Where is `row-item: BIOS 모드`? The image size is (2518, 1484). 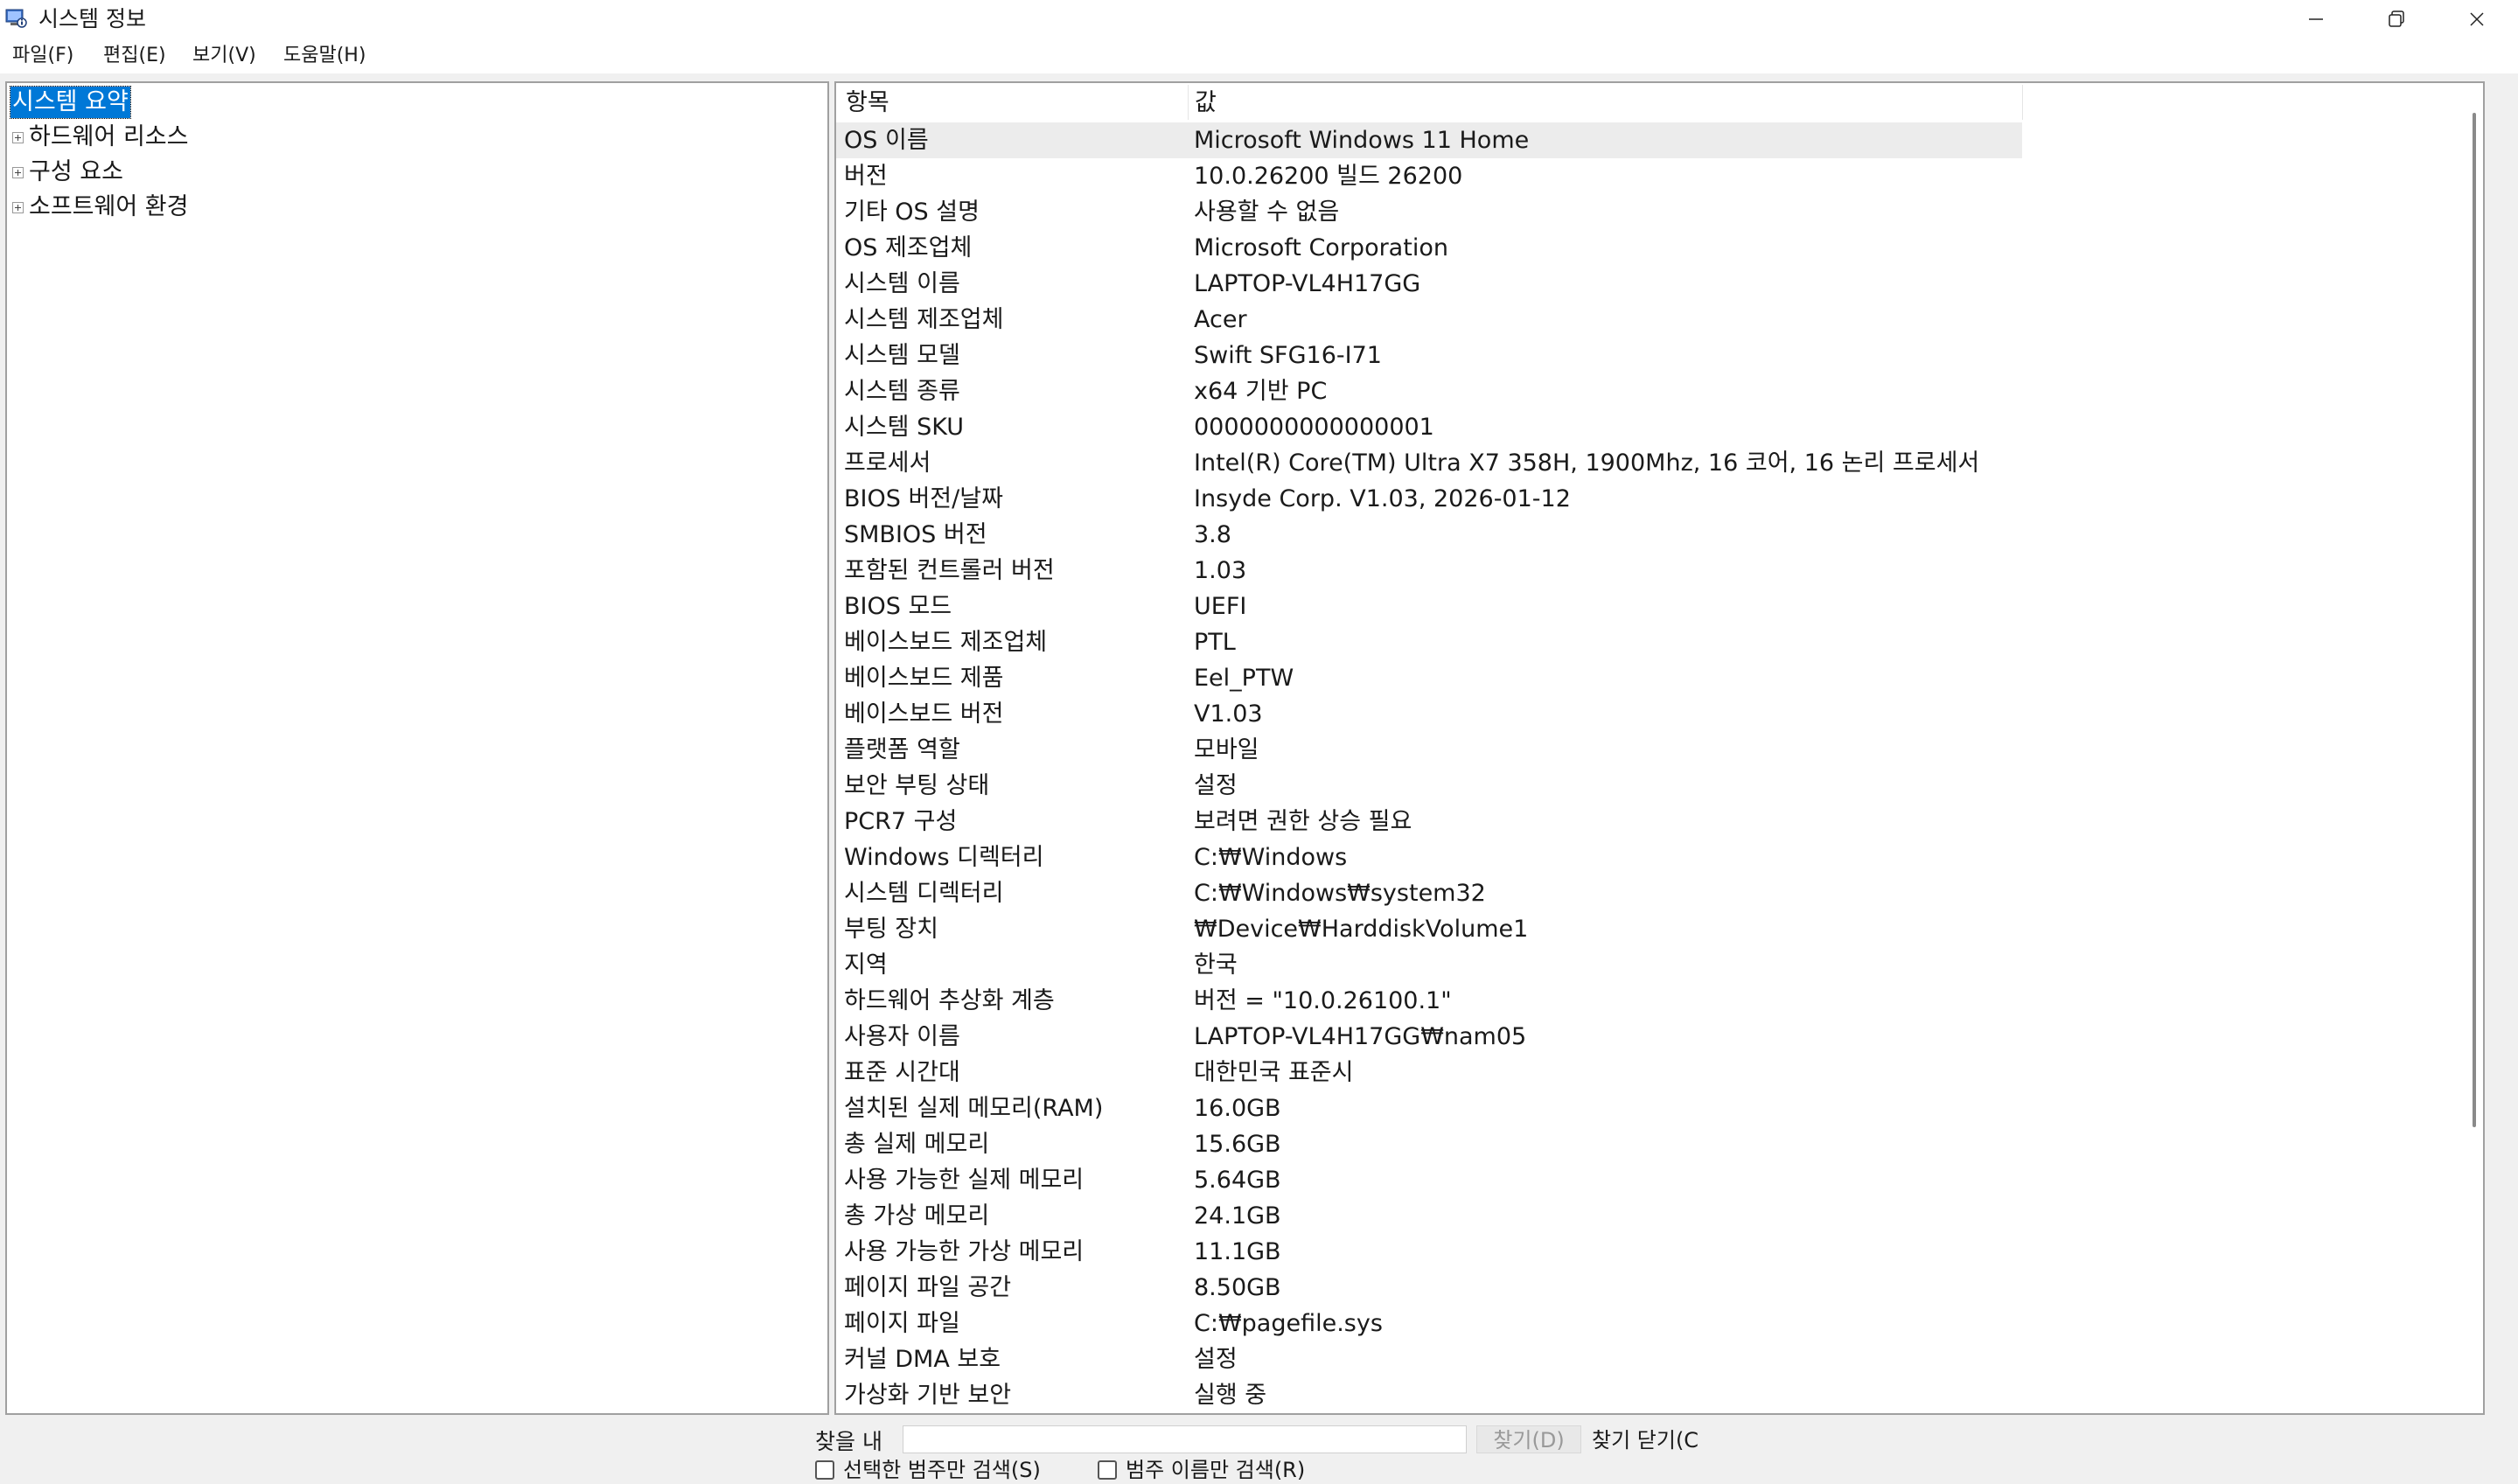
row-item: BIOS 모드 is located at coordinates (898, 606).